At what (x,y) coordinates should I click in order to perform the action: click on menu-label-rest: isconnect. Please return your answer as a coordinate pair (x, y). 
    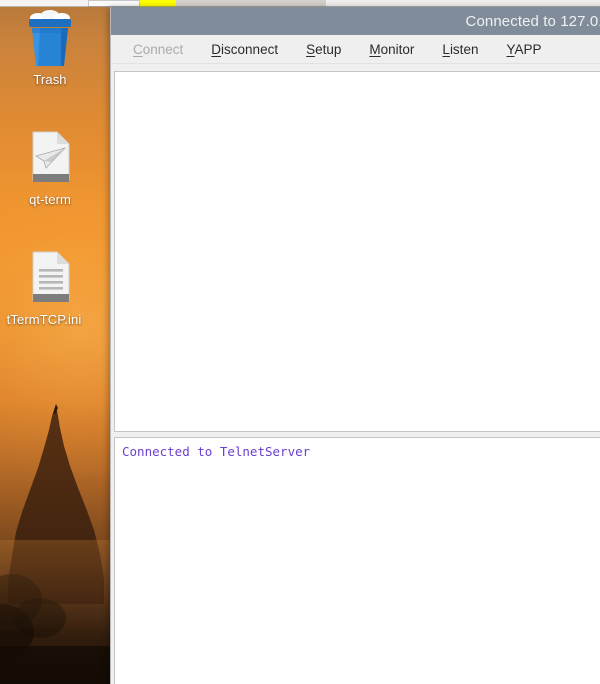
    Looking at the image, I should click on (250, 49).